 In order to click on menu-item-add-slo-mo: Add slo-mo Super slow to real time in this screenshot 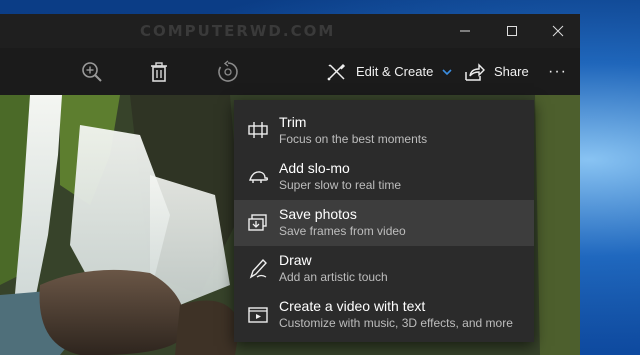, I will do `click(384, 177)`.